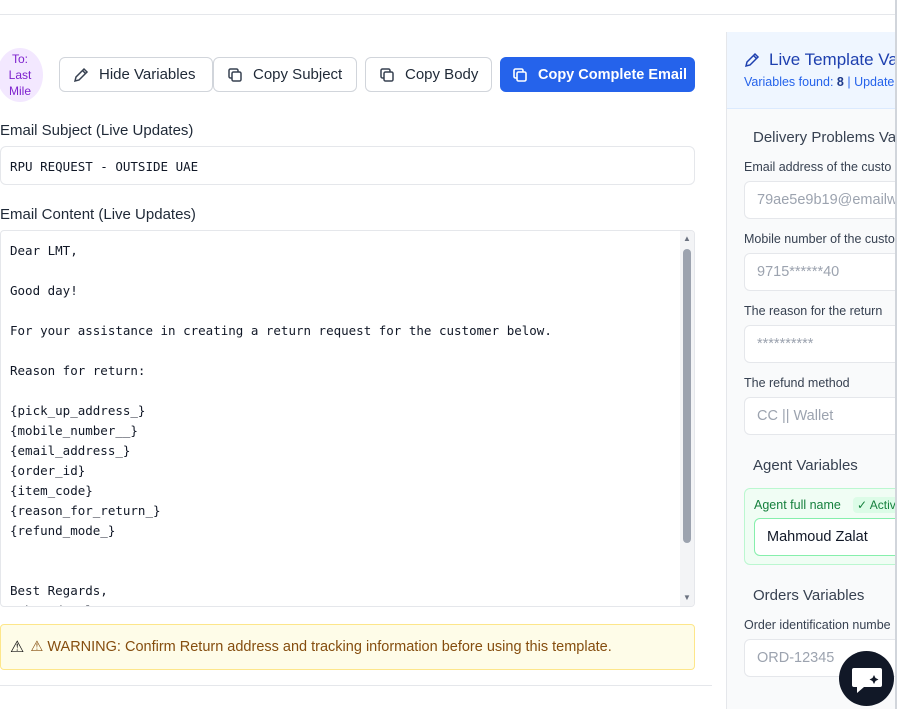 This screenshot has width=897, height=709. Describe the element at coordinates (19, 91) in the screenshot. I see `recipient-badge-line3: Mile` at that location.